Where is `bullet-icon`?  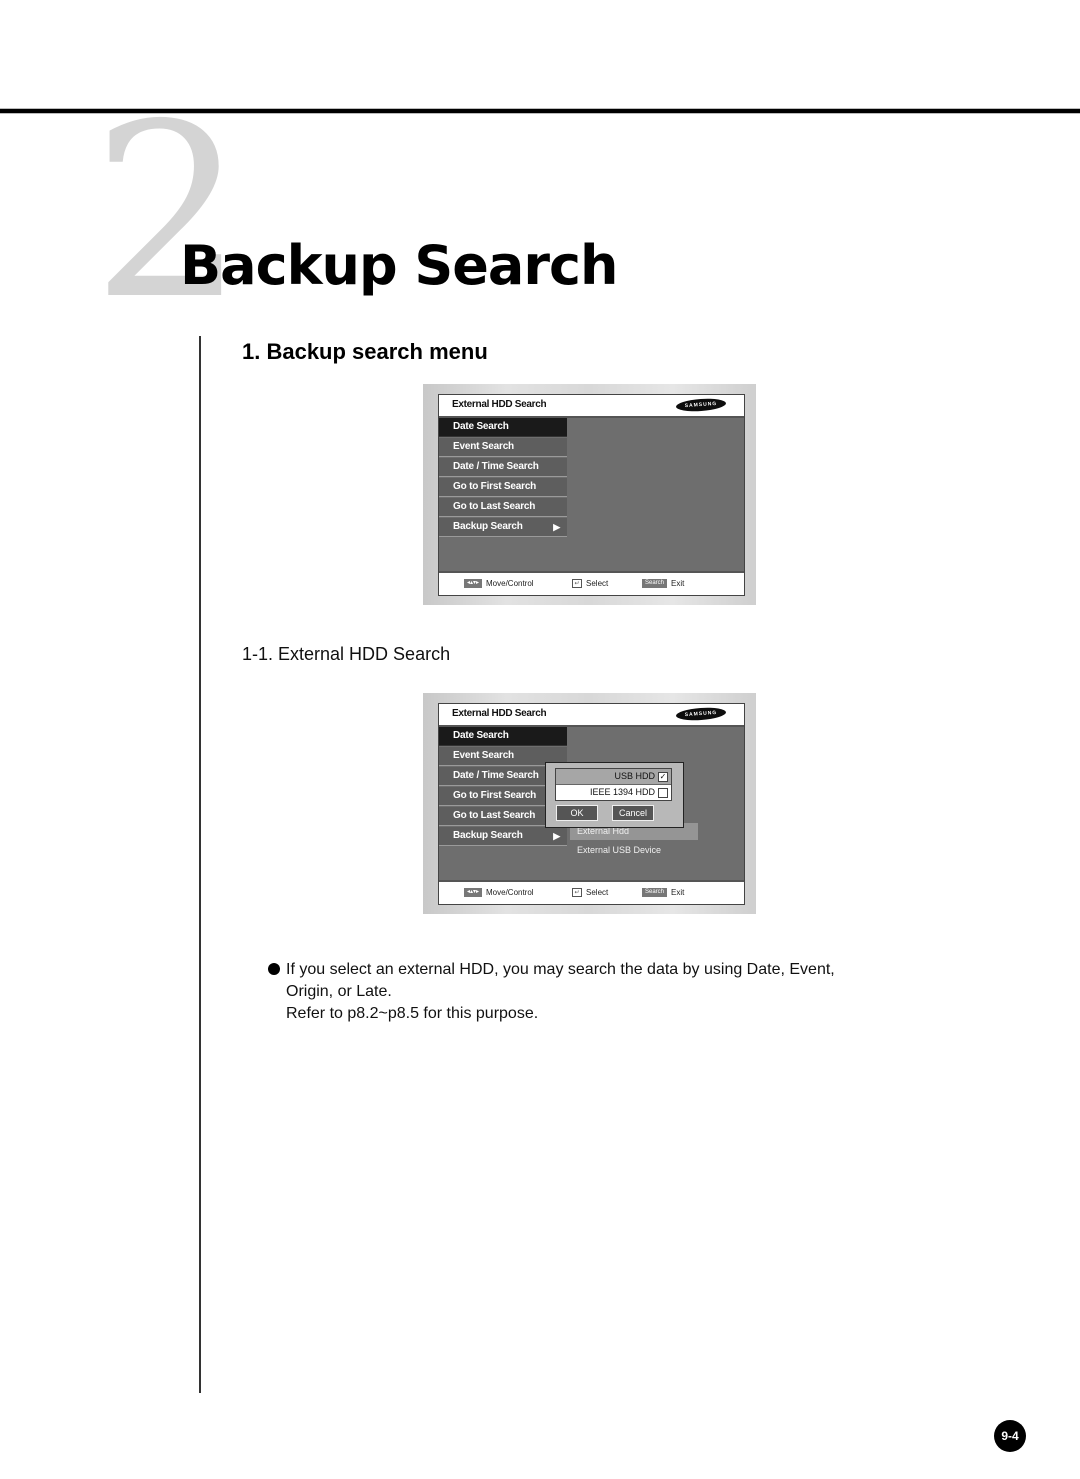 bullet-icon is located at coordinates (274, 969).